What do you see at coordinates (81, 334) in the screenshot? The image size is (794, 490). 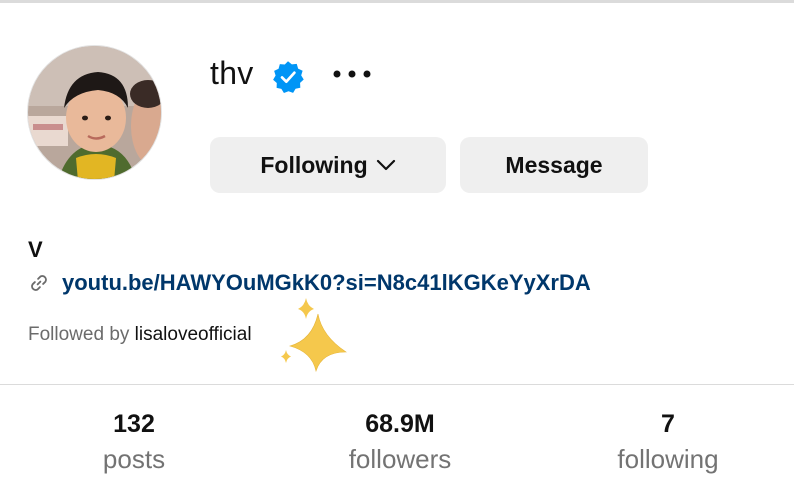 I see `followed-by-prefix: Followed by` at bounding box center [81, 334].